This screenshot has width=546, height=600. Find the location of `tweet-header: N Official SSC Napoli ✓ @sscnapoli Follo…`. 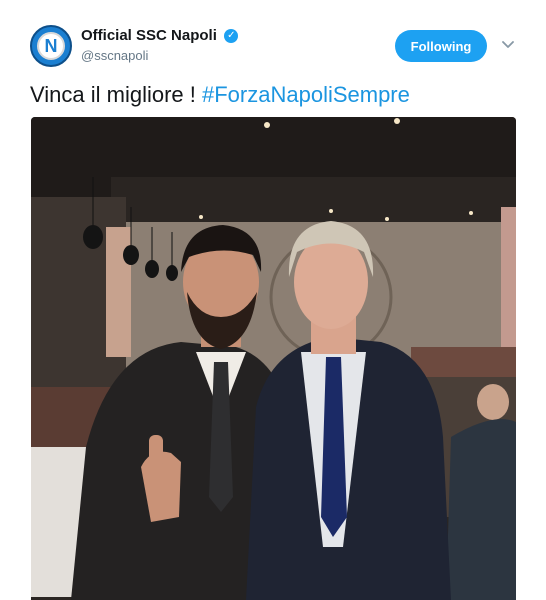

tweet-header: N Official SSC Napoli ✓ @sscnapoli Follo… is located at coordinates (273, 40).